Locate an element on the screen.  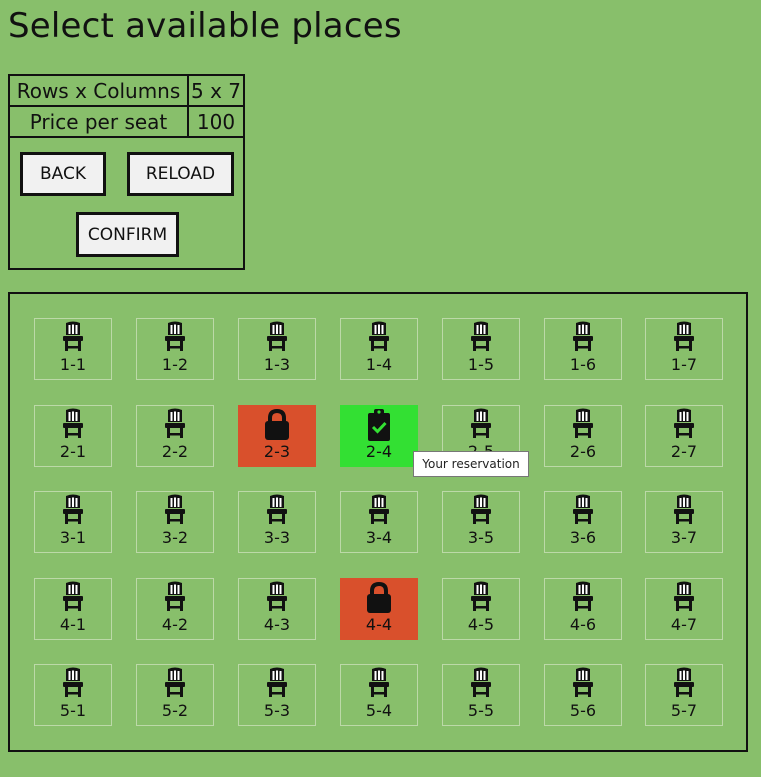
seat-2-2: 2-2 is located at coordinates (175, 436).